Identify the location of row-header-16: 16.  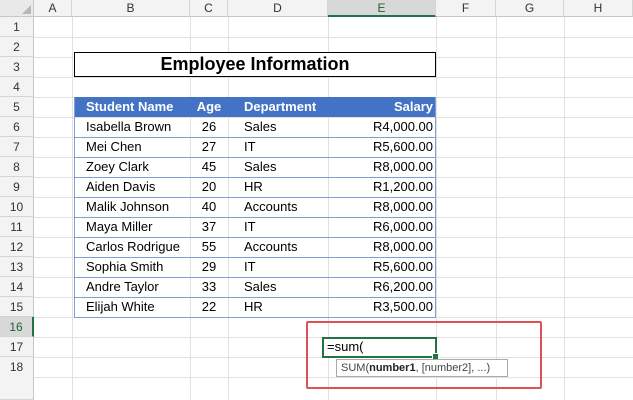
(17, 327).